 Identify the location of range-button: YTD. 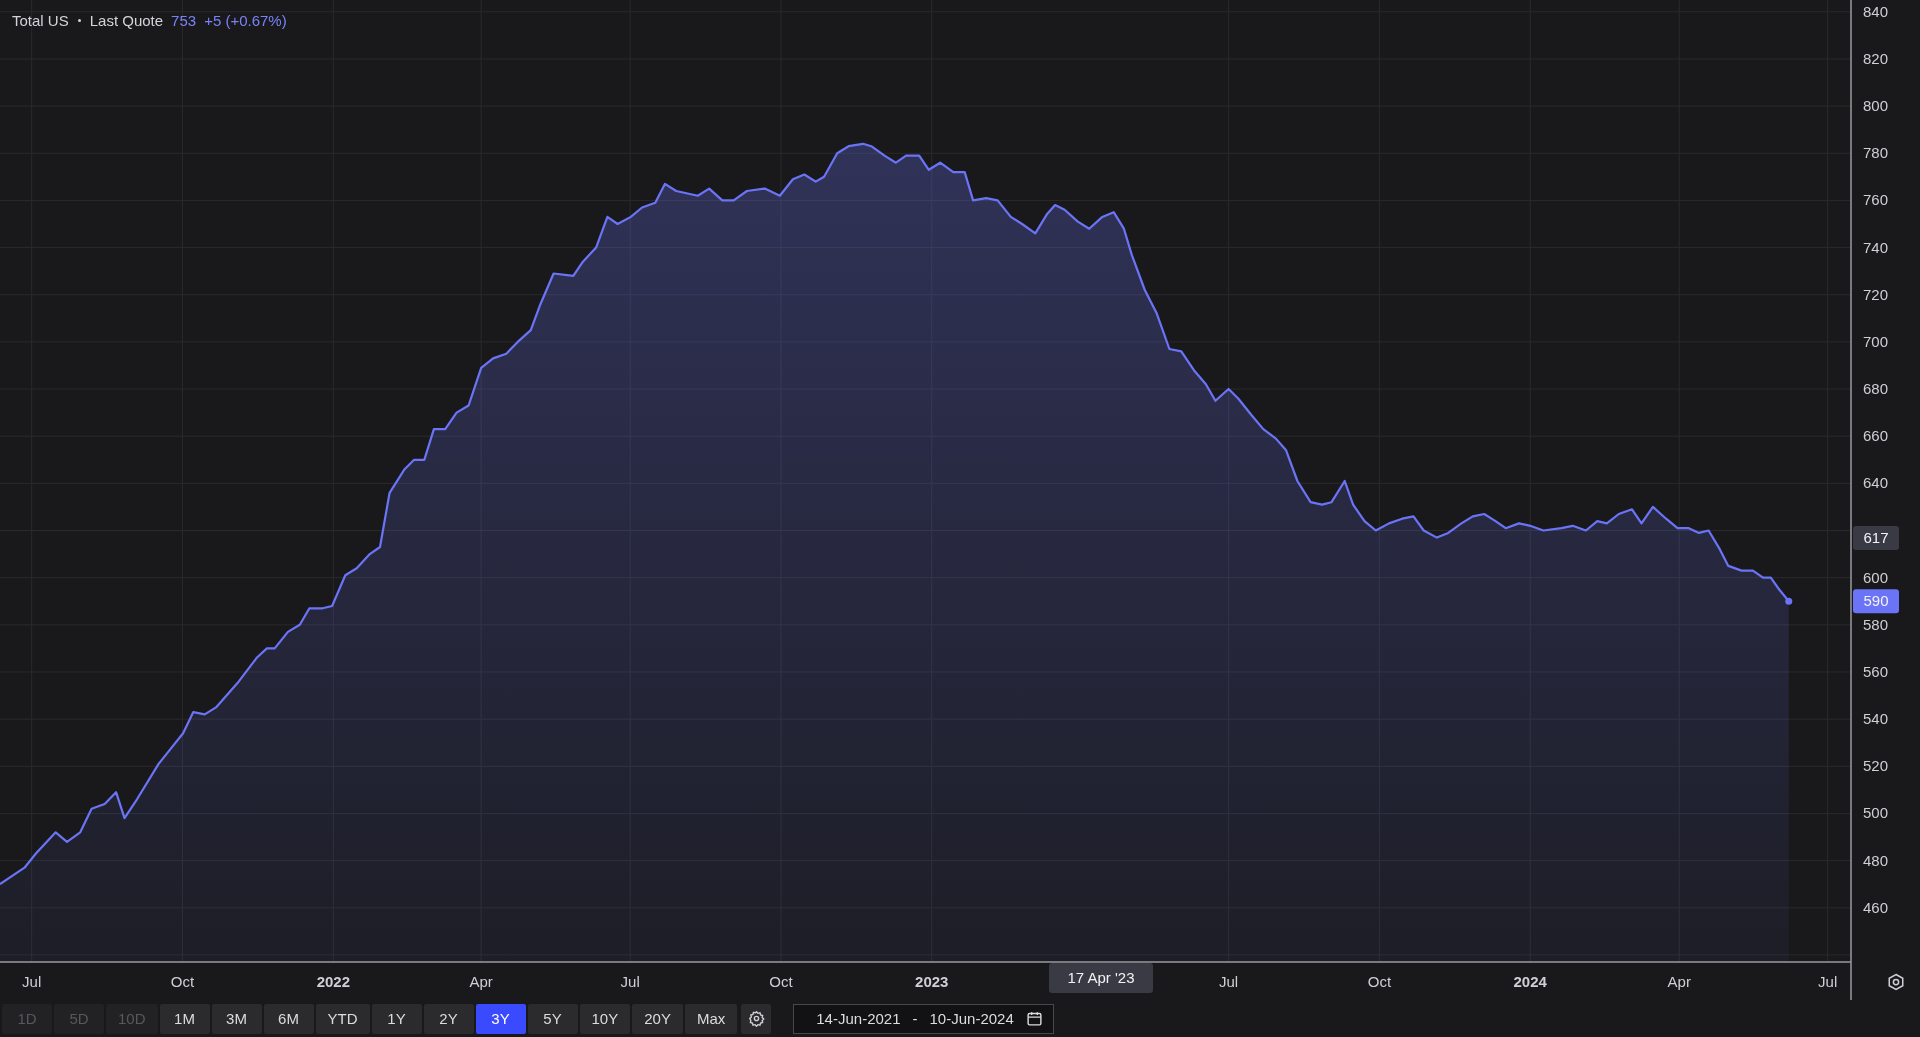
(342, 1018).